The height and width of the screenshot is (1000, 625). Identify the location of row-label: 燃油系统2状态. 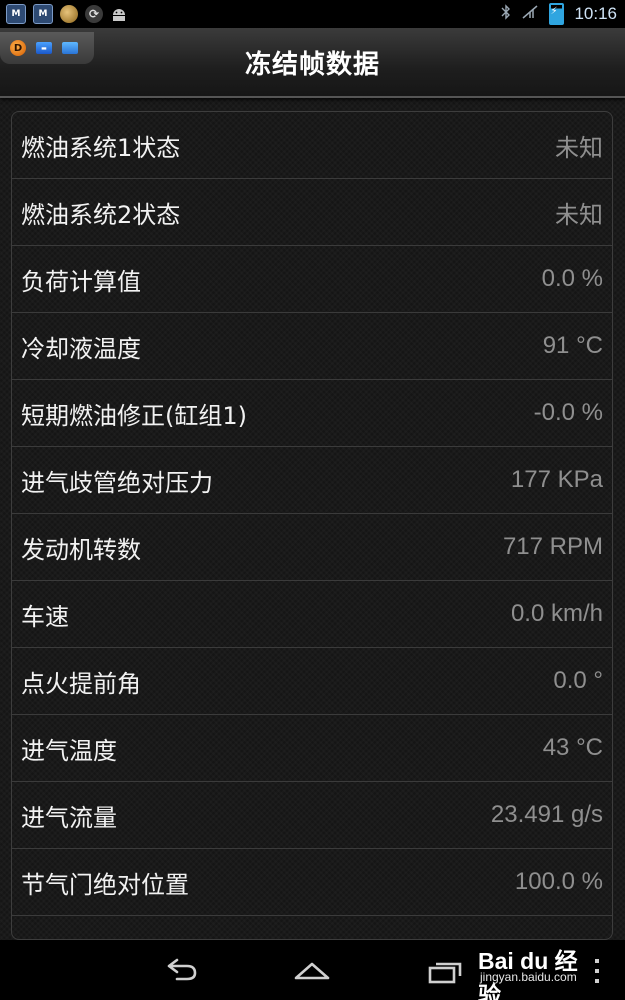
(101, 214).